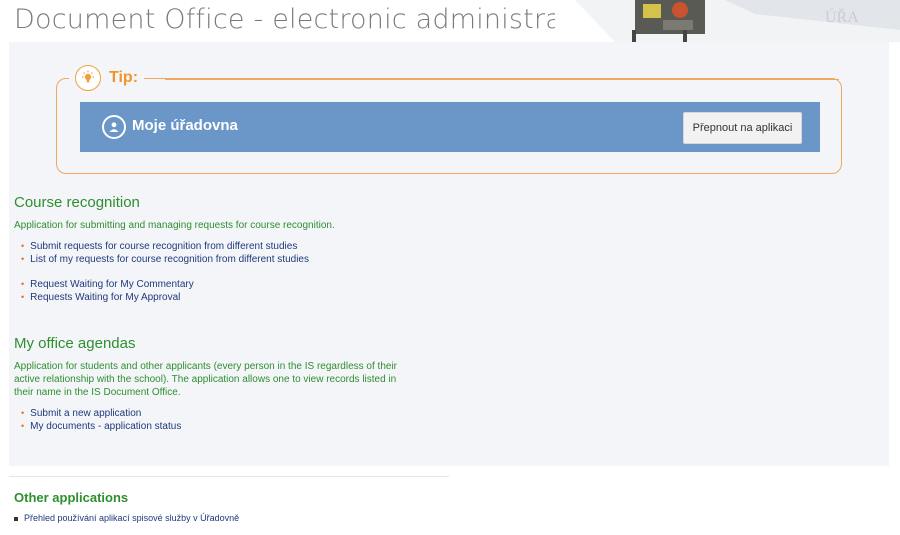  I want to click on person-circle-icon, so click(114, 127).